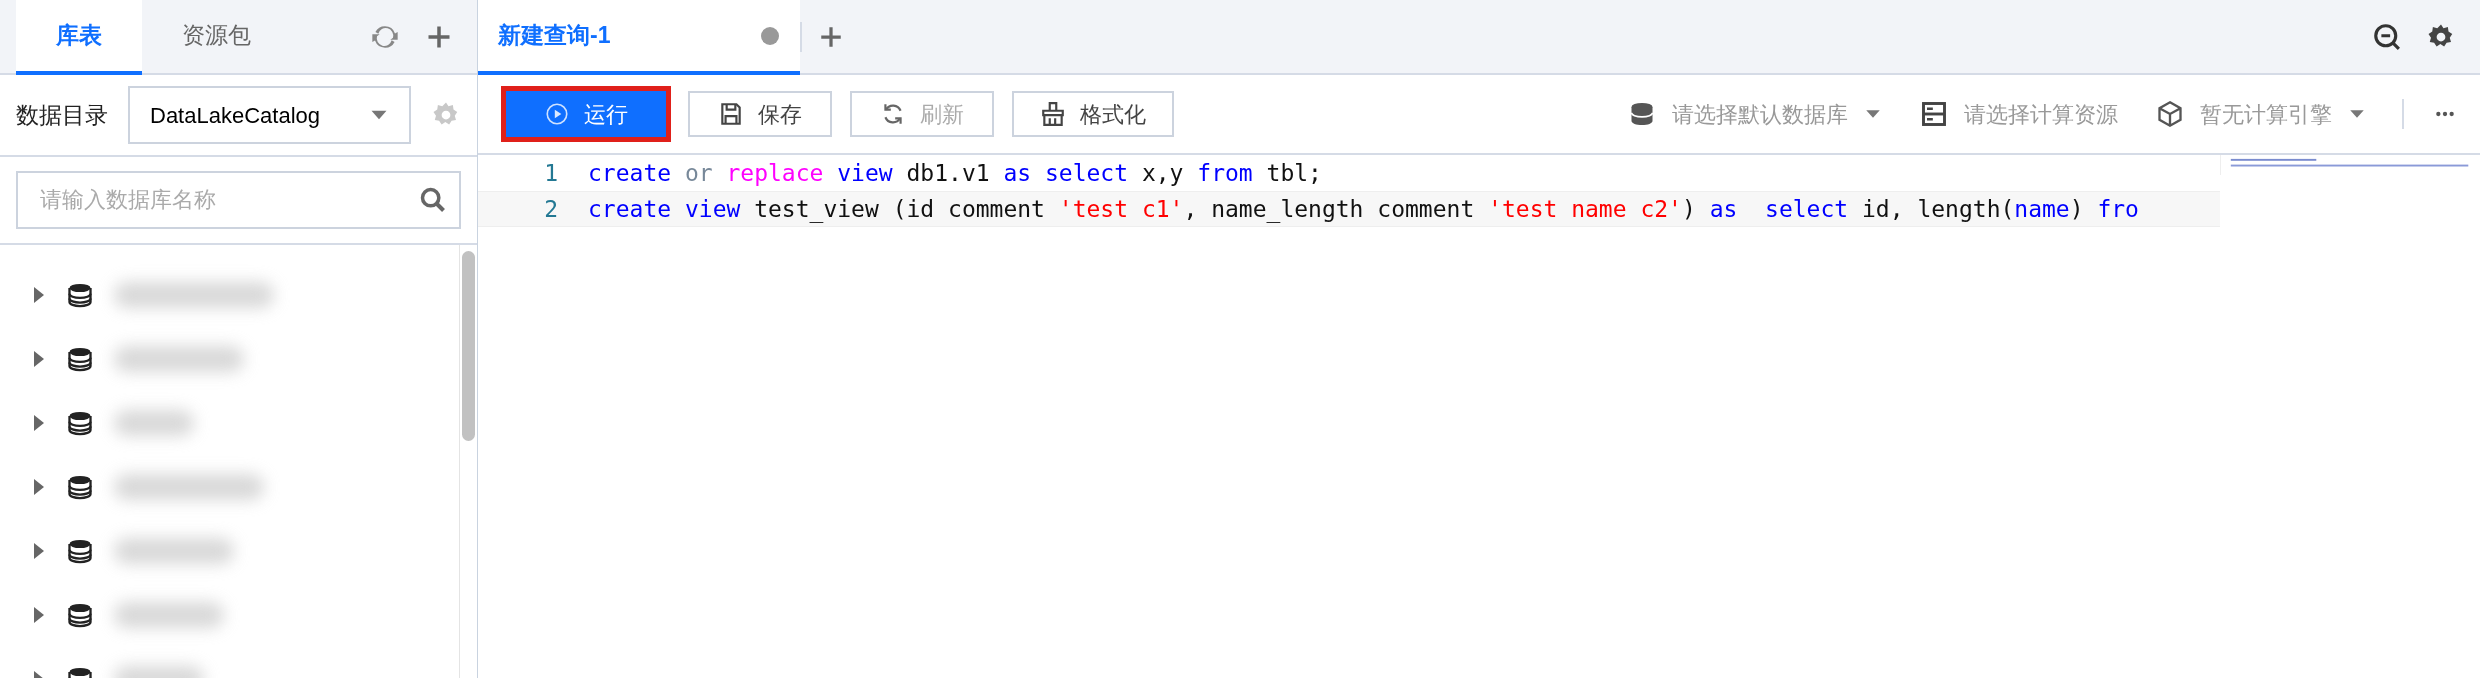  I want to click on zoom-button, so click(2387, 36).